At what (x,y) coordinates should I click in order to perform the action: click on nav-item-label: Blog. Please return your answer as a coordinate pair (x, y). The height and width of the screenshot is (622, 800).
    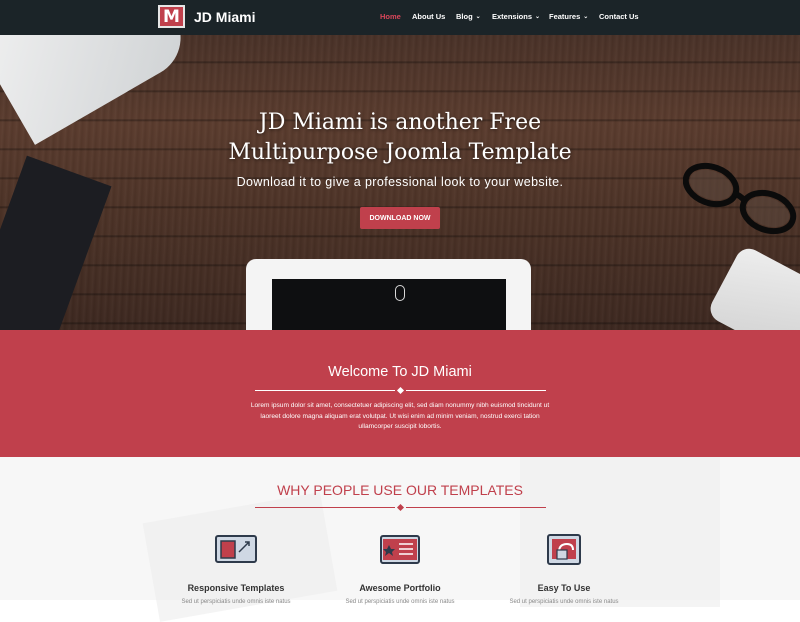
    Looking at the image, I should click on (464, 16).